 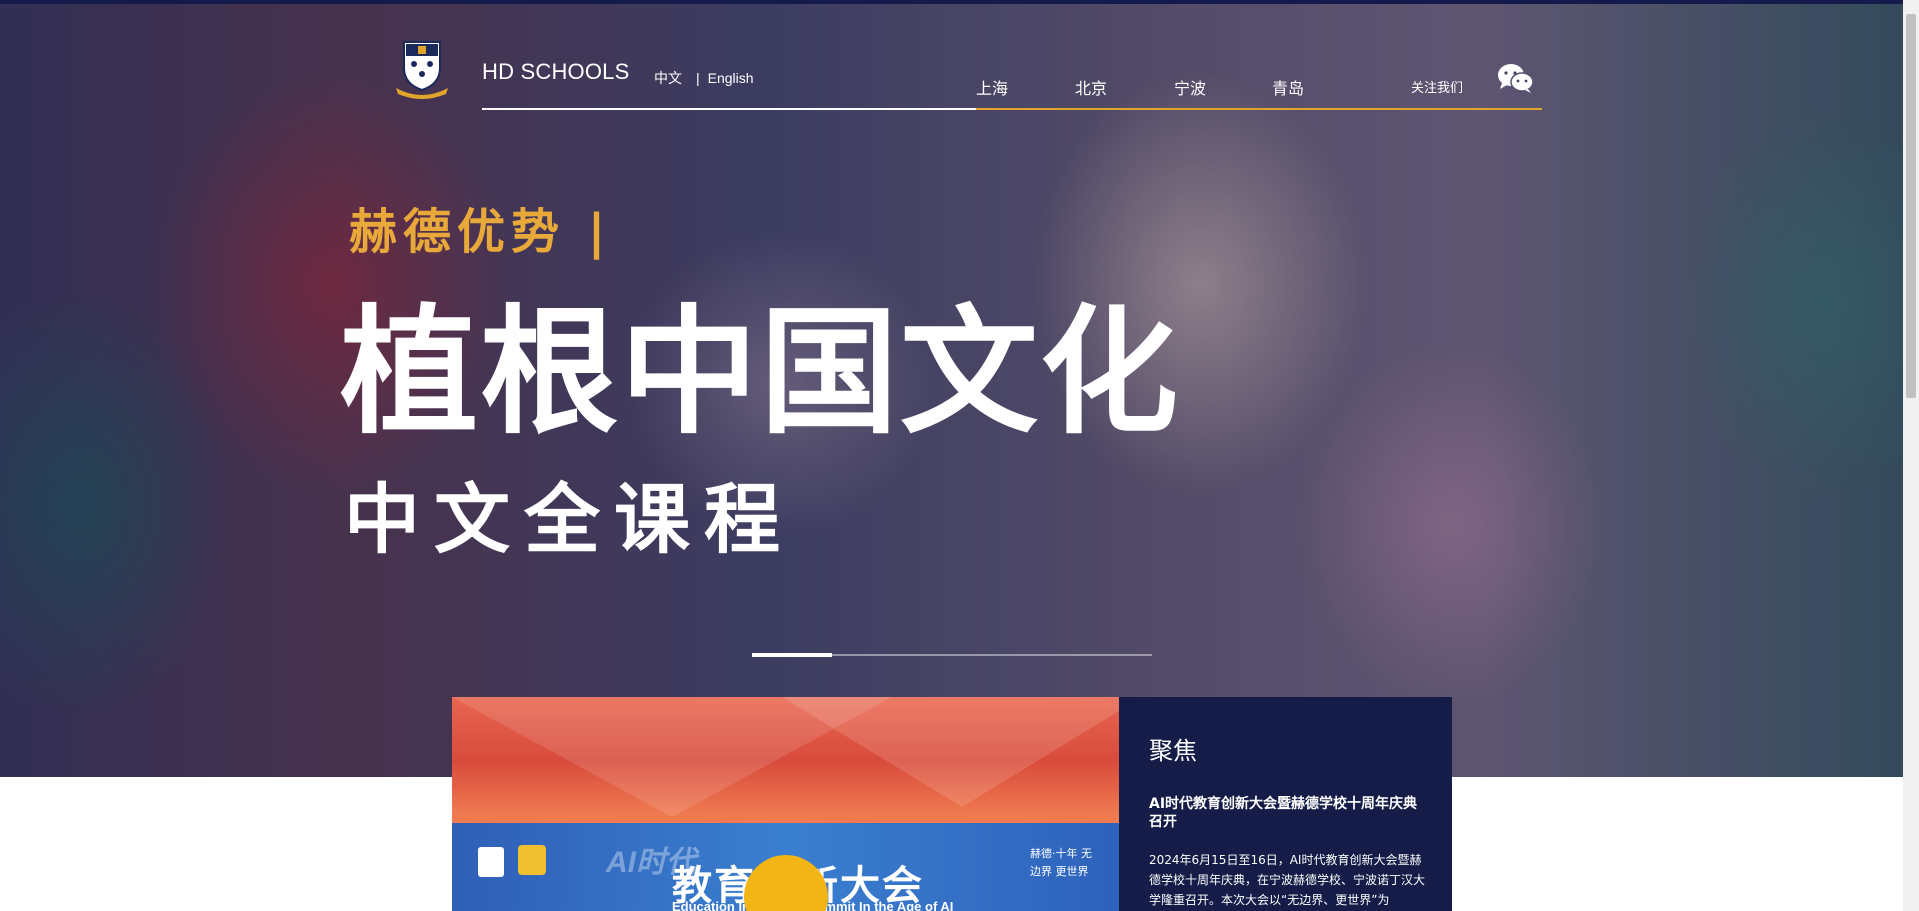 I want to click on follow-us-link: 关注我们, so click(x=1437, y=86).